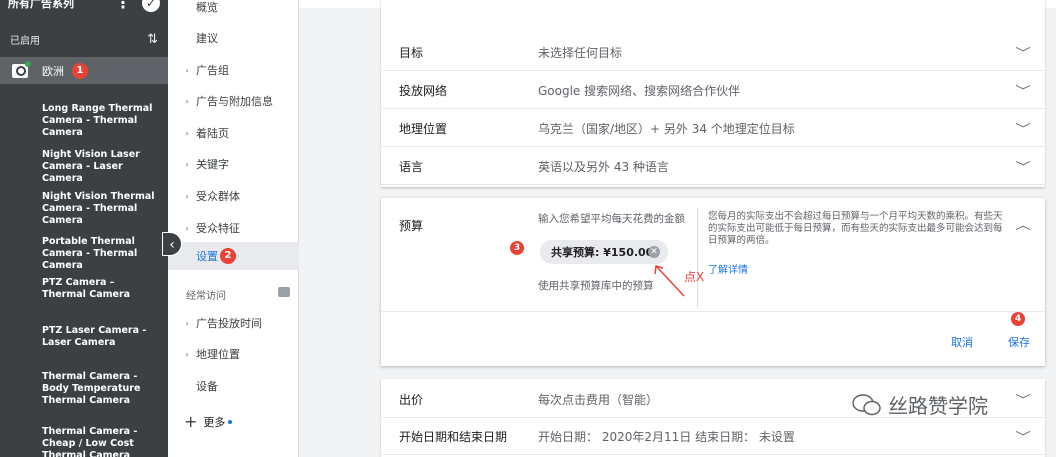  What do you see at coordinates (207, 38) in the screenshot?
I see `nav-item-label: 建议` at bounding box center [207, 38].